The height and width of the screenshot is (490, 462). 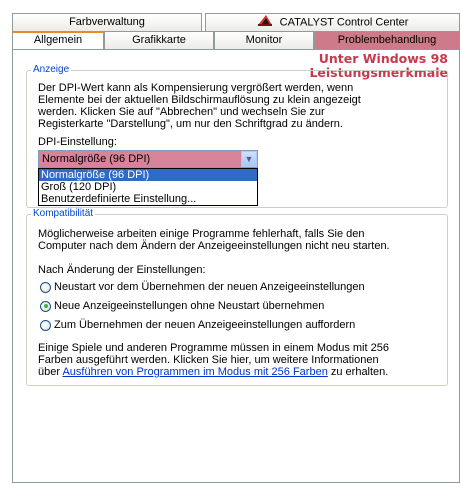 I want to click on tab-allgemein: Allgemein, so click(x=58, y=40).